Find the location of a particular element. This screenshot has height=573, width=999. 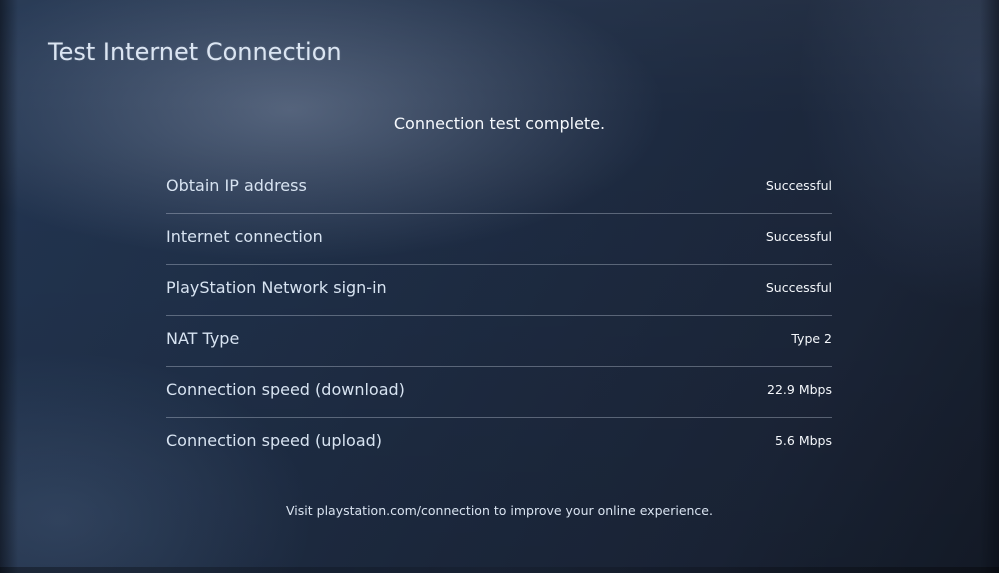

result-row-nat-type: NAT Type Type 2 is located at coordinates (499, 341).